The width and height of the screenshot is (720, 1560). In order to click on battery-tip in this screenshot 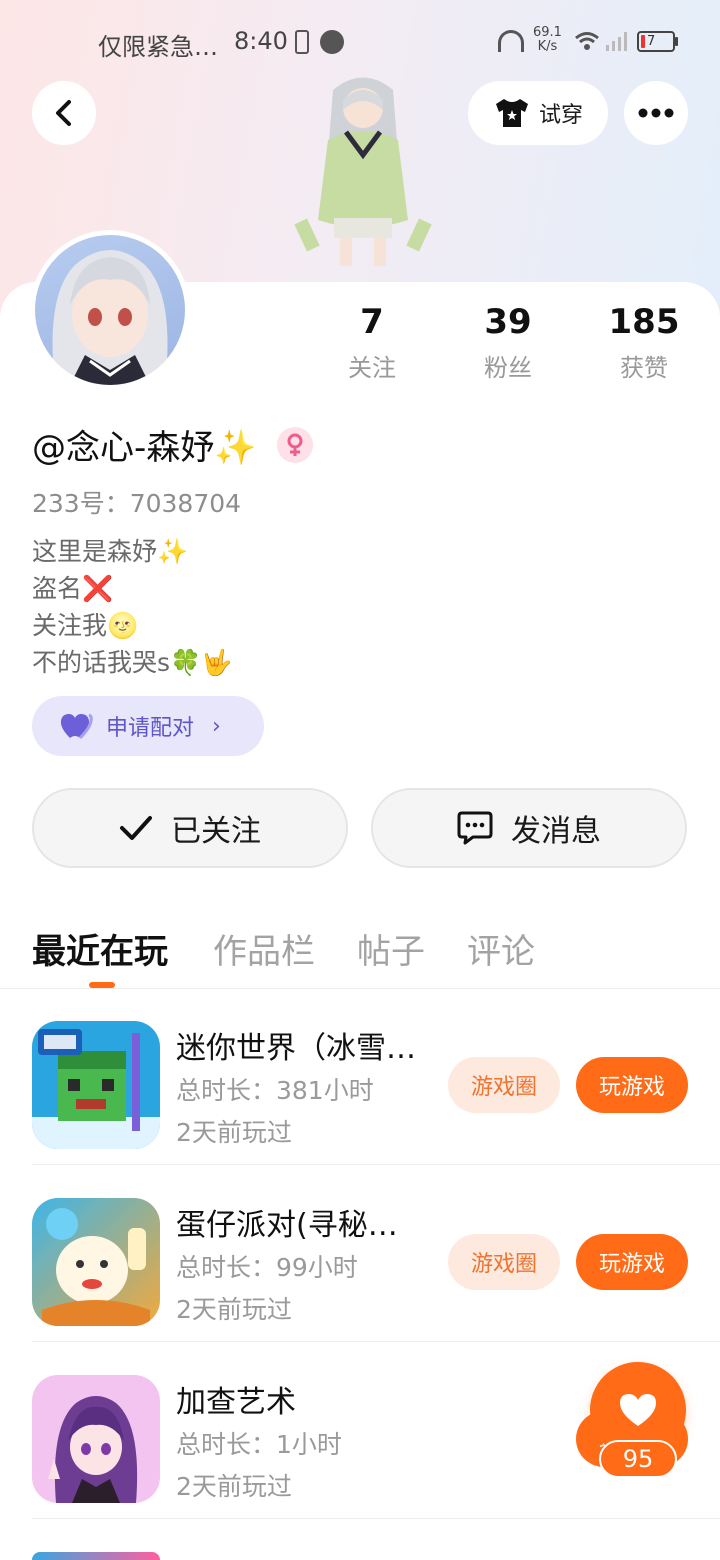, I will do `click(676, 41)`.